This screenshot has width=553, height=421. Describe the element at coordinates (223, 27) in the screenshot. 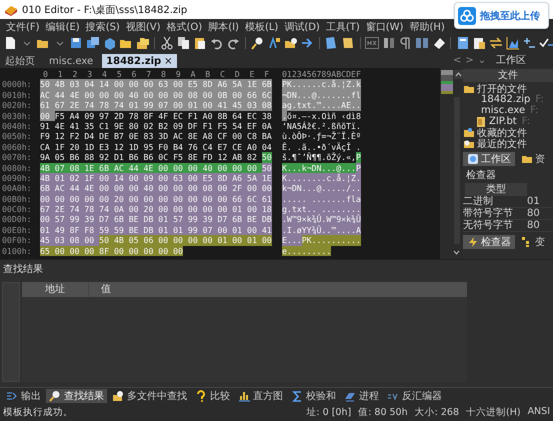

I see `menu-item: 脚本(I)` at that location.